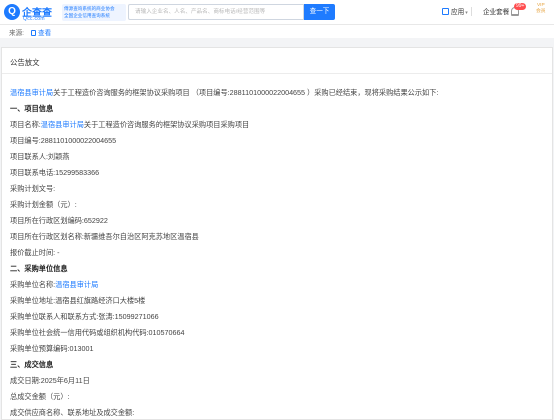  Describe the element at coordinates (94, 12) in the screenshot. I see `slogan-banner: 傅源查询系统的商业协会 全国企业信用查询系统` at that location.